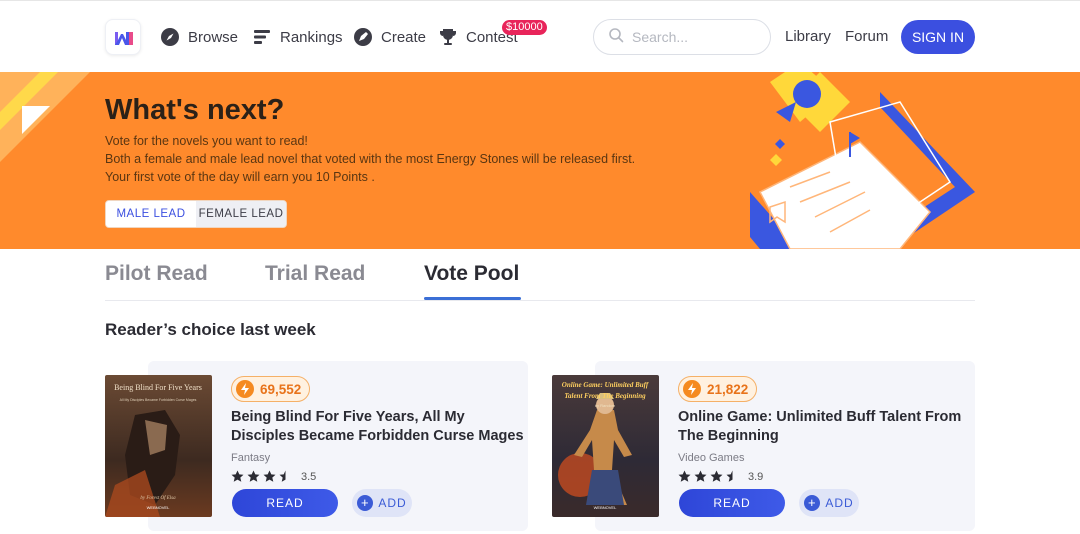 This screenshot has width=1080, height=534. Describe the element at coordinates (348, 417) in the screenshot. I see `book-title-line-1: Being Blind For Five Years, All My` at that location.